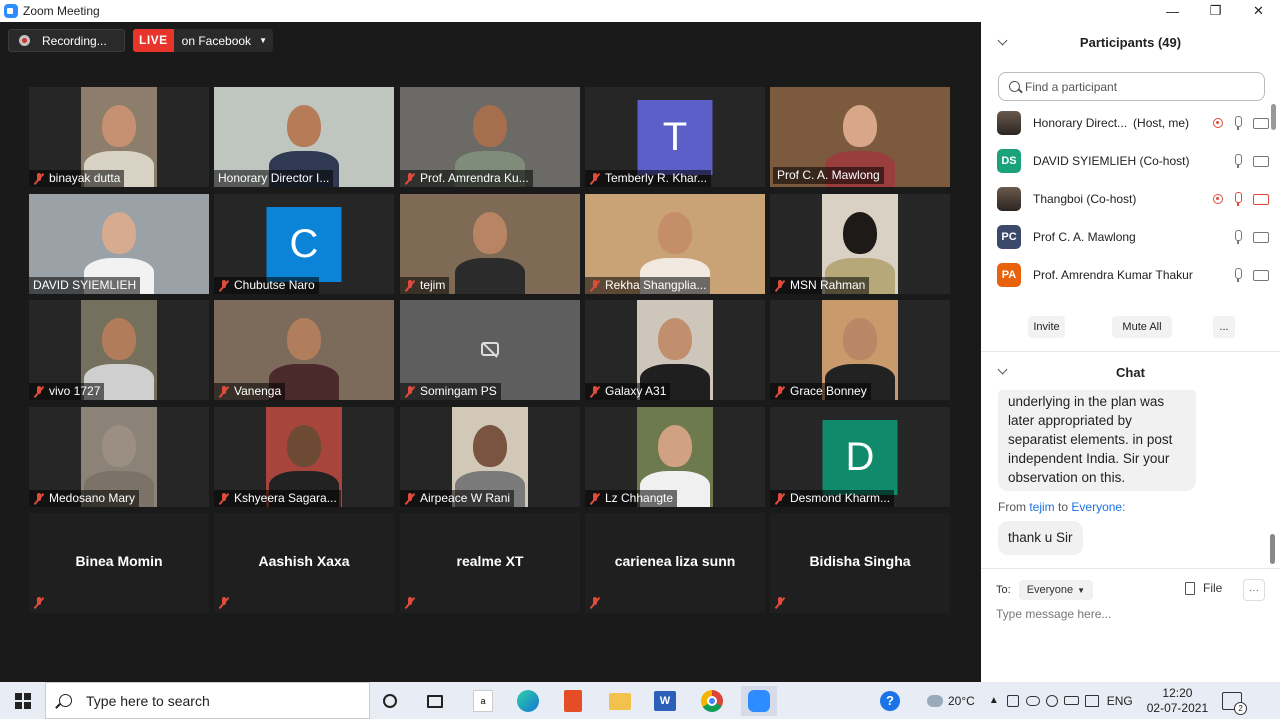 The image size is (1280, 719). I want to click on title-bar: Zoom Meeting — ❐ ✕, so click(640, 11).